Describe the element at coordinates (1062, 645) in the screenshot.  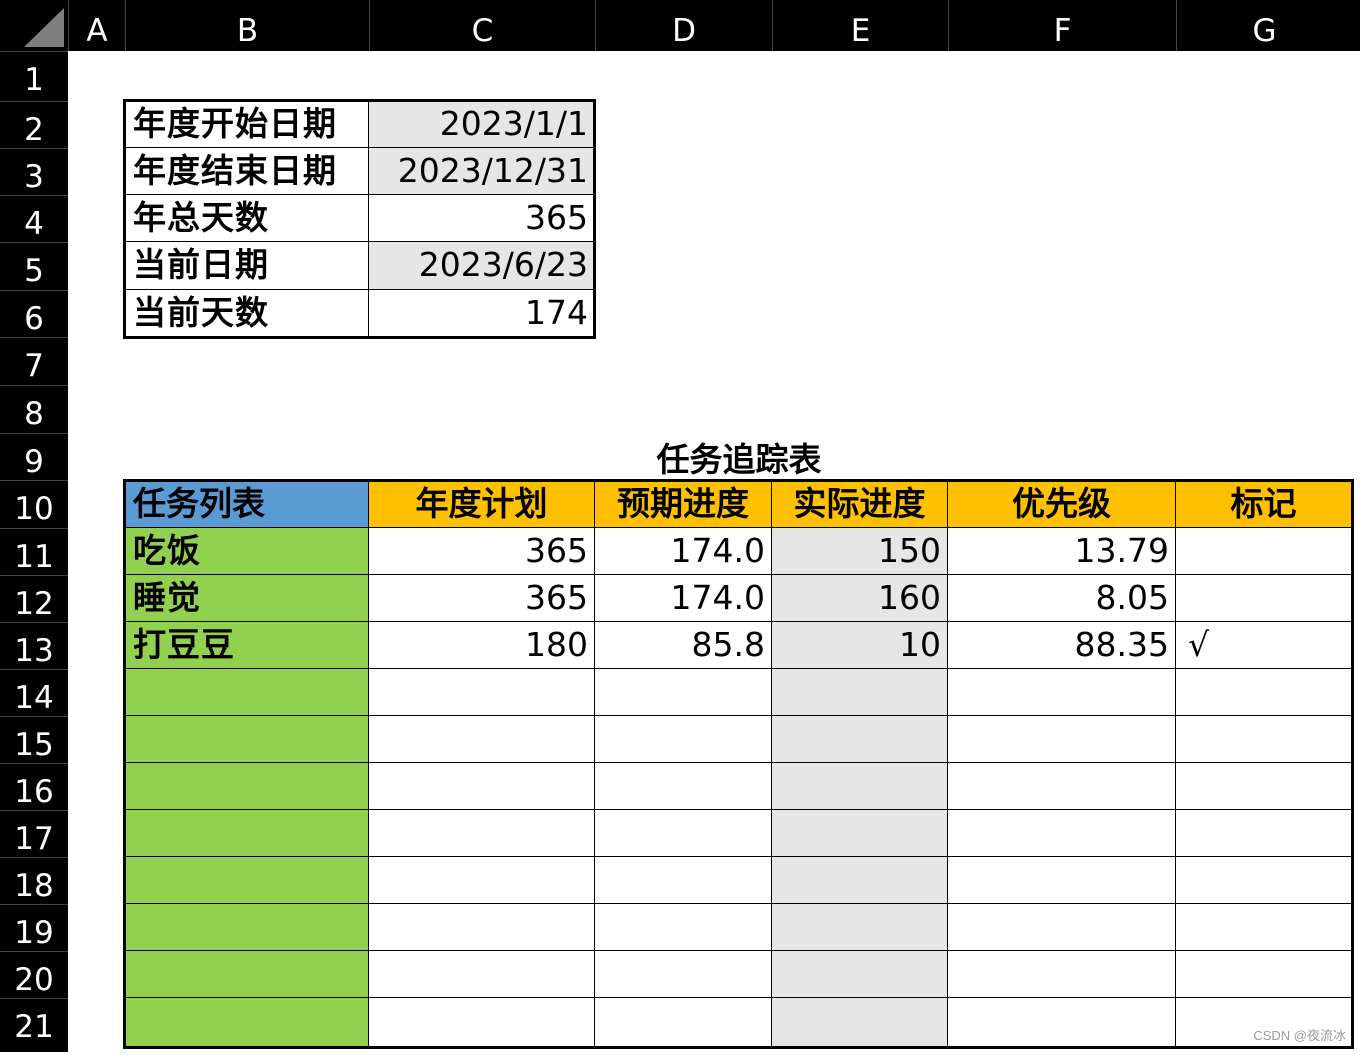
I see `tracker-cell-priority: 88.35` at that location.